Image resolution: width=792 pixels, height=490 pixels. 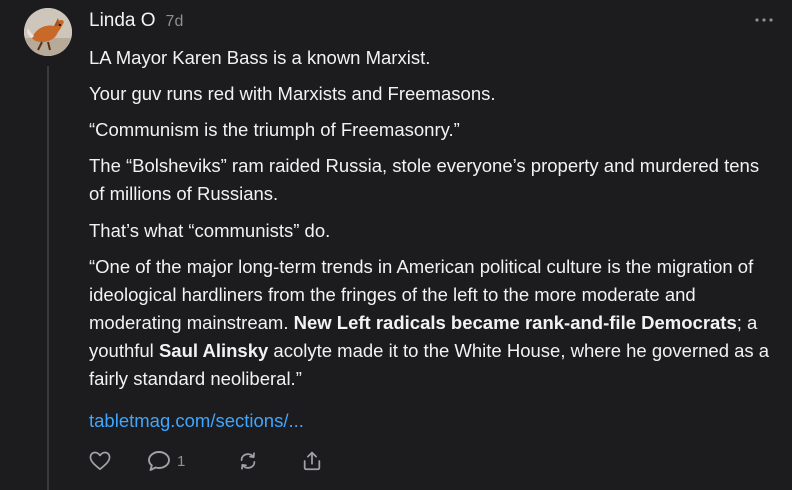 What do you see at coordinates (174, 21) in the screenshot?
I see `post-time: 7d` at bounding box center [174, 21].